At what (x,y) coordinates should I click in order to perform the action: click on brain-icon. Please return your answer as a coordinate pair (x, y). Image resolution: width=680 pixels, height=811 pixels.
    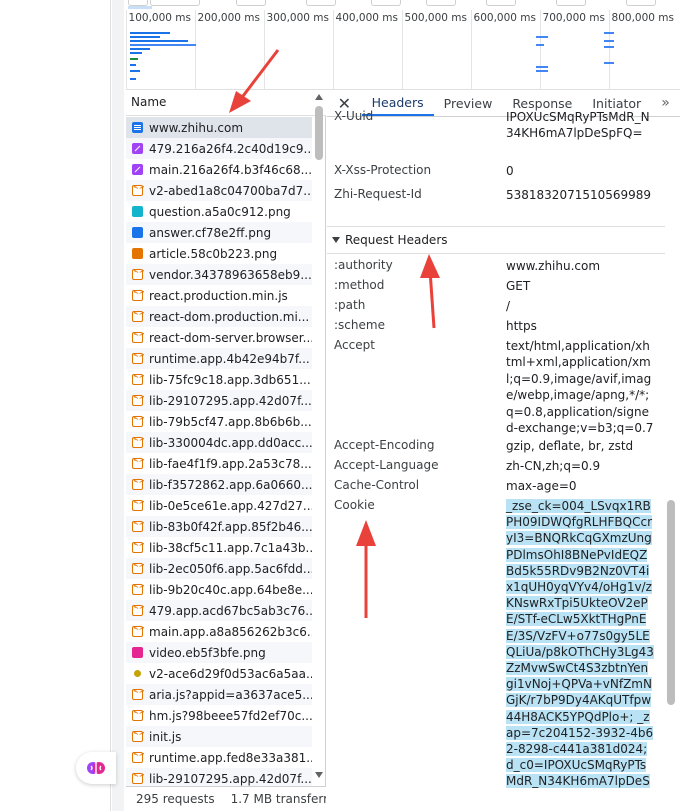
    Looking at the image, I should click on (96, 768).